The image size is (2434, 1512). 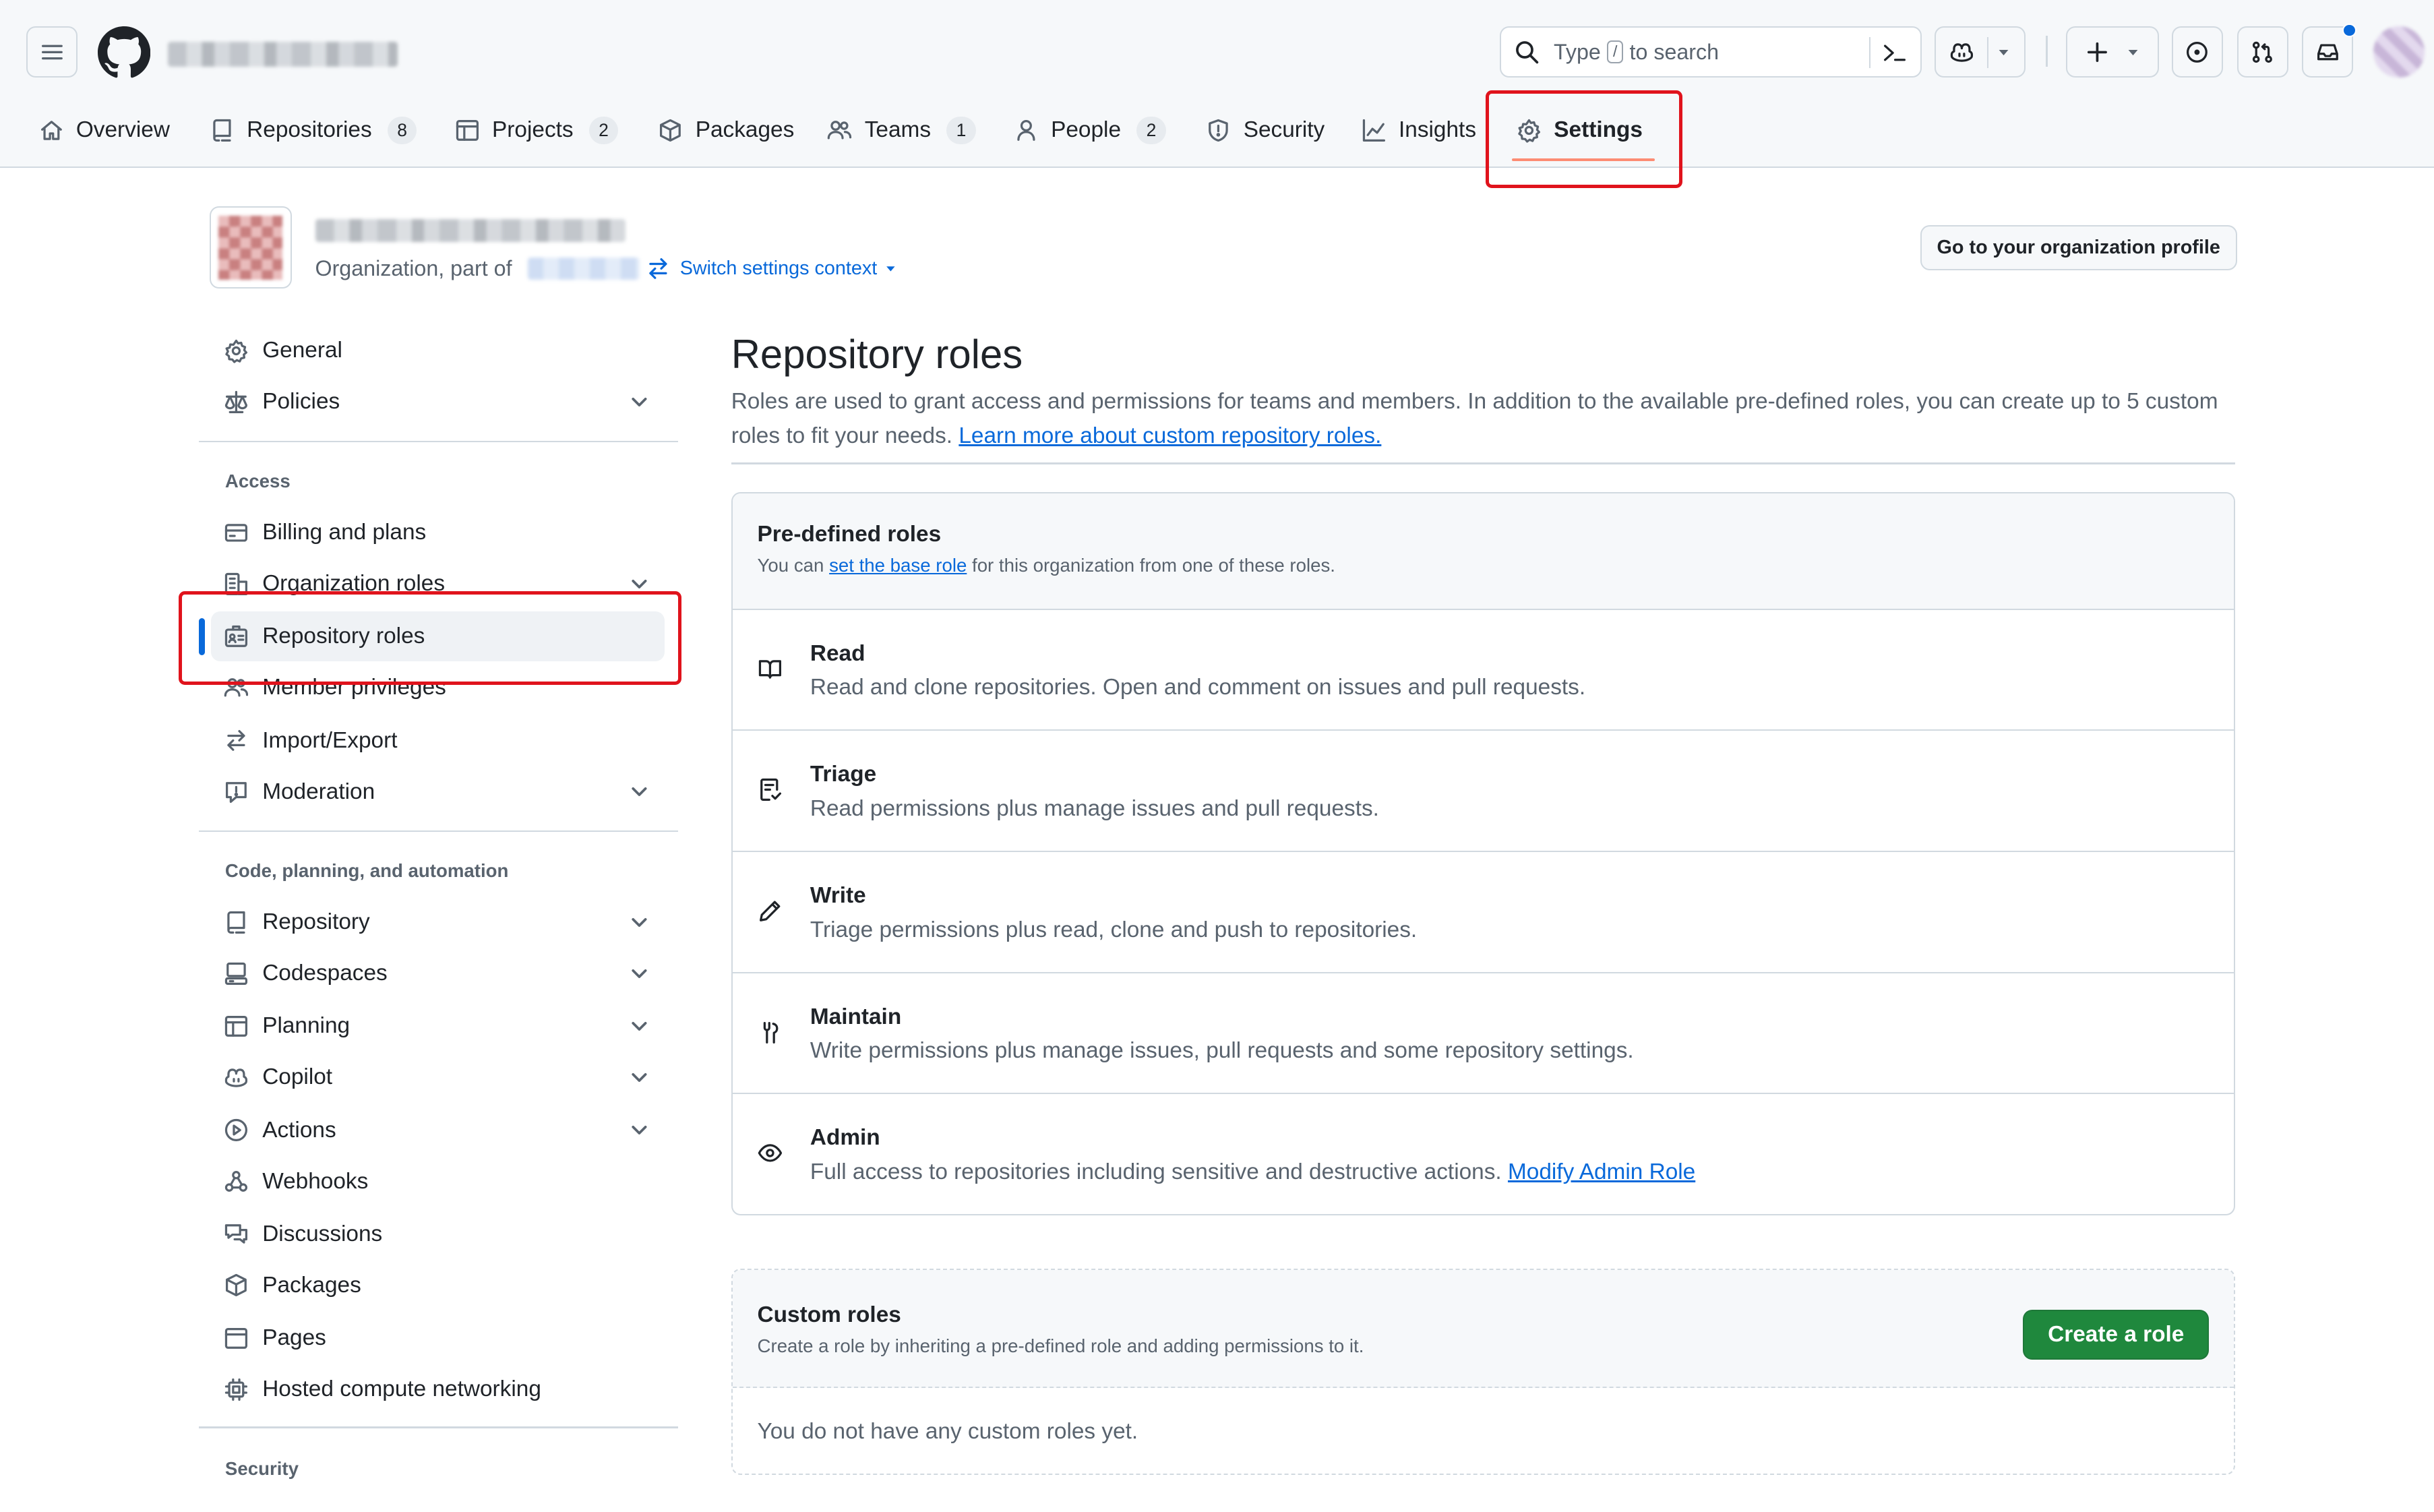 I want to click on role-name: Read, so click(x=838, y=653).